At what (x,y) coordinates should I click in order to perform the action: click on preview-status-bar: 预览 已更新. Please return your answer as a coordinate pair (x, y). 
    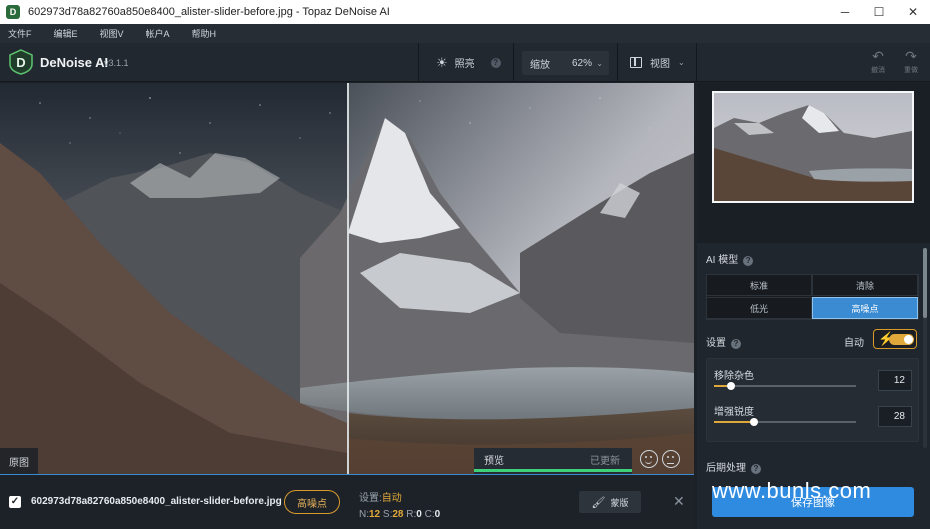
    Looking at the image, I should click on (553, 461).